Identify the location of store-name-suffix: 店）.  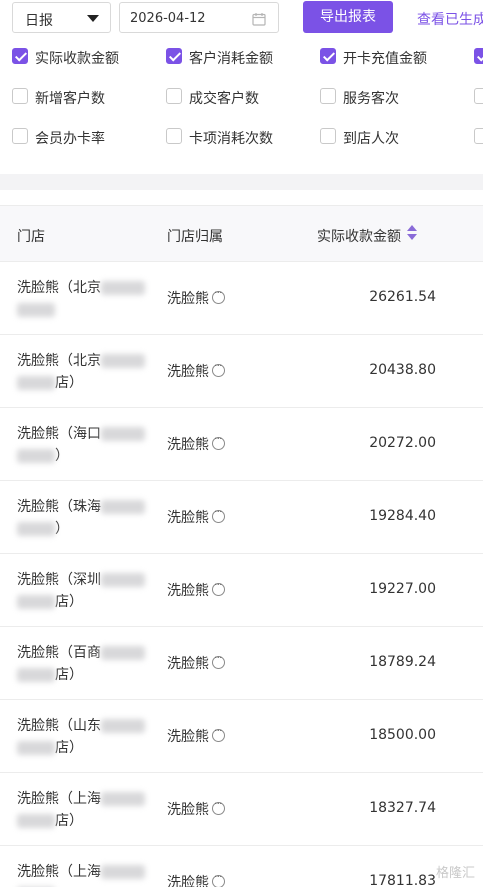
(69, 383).